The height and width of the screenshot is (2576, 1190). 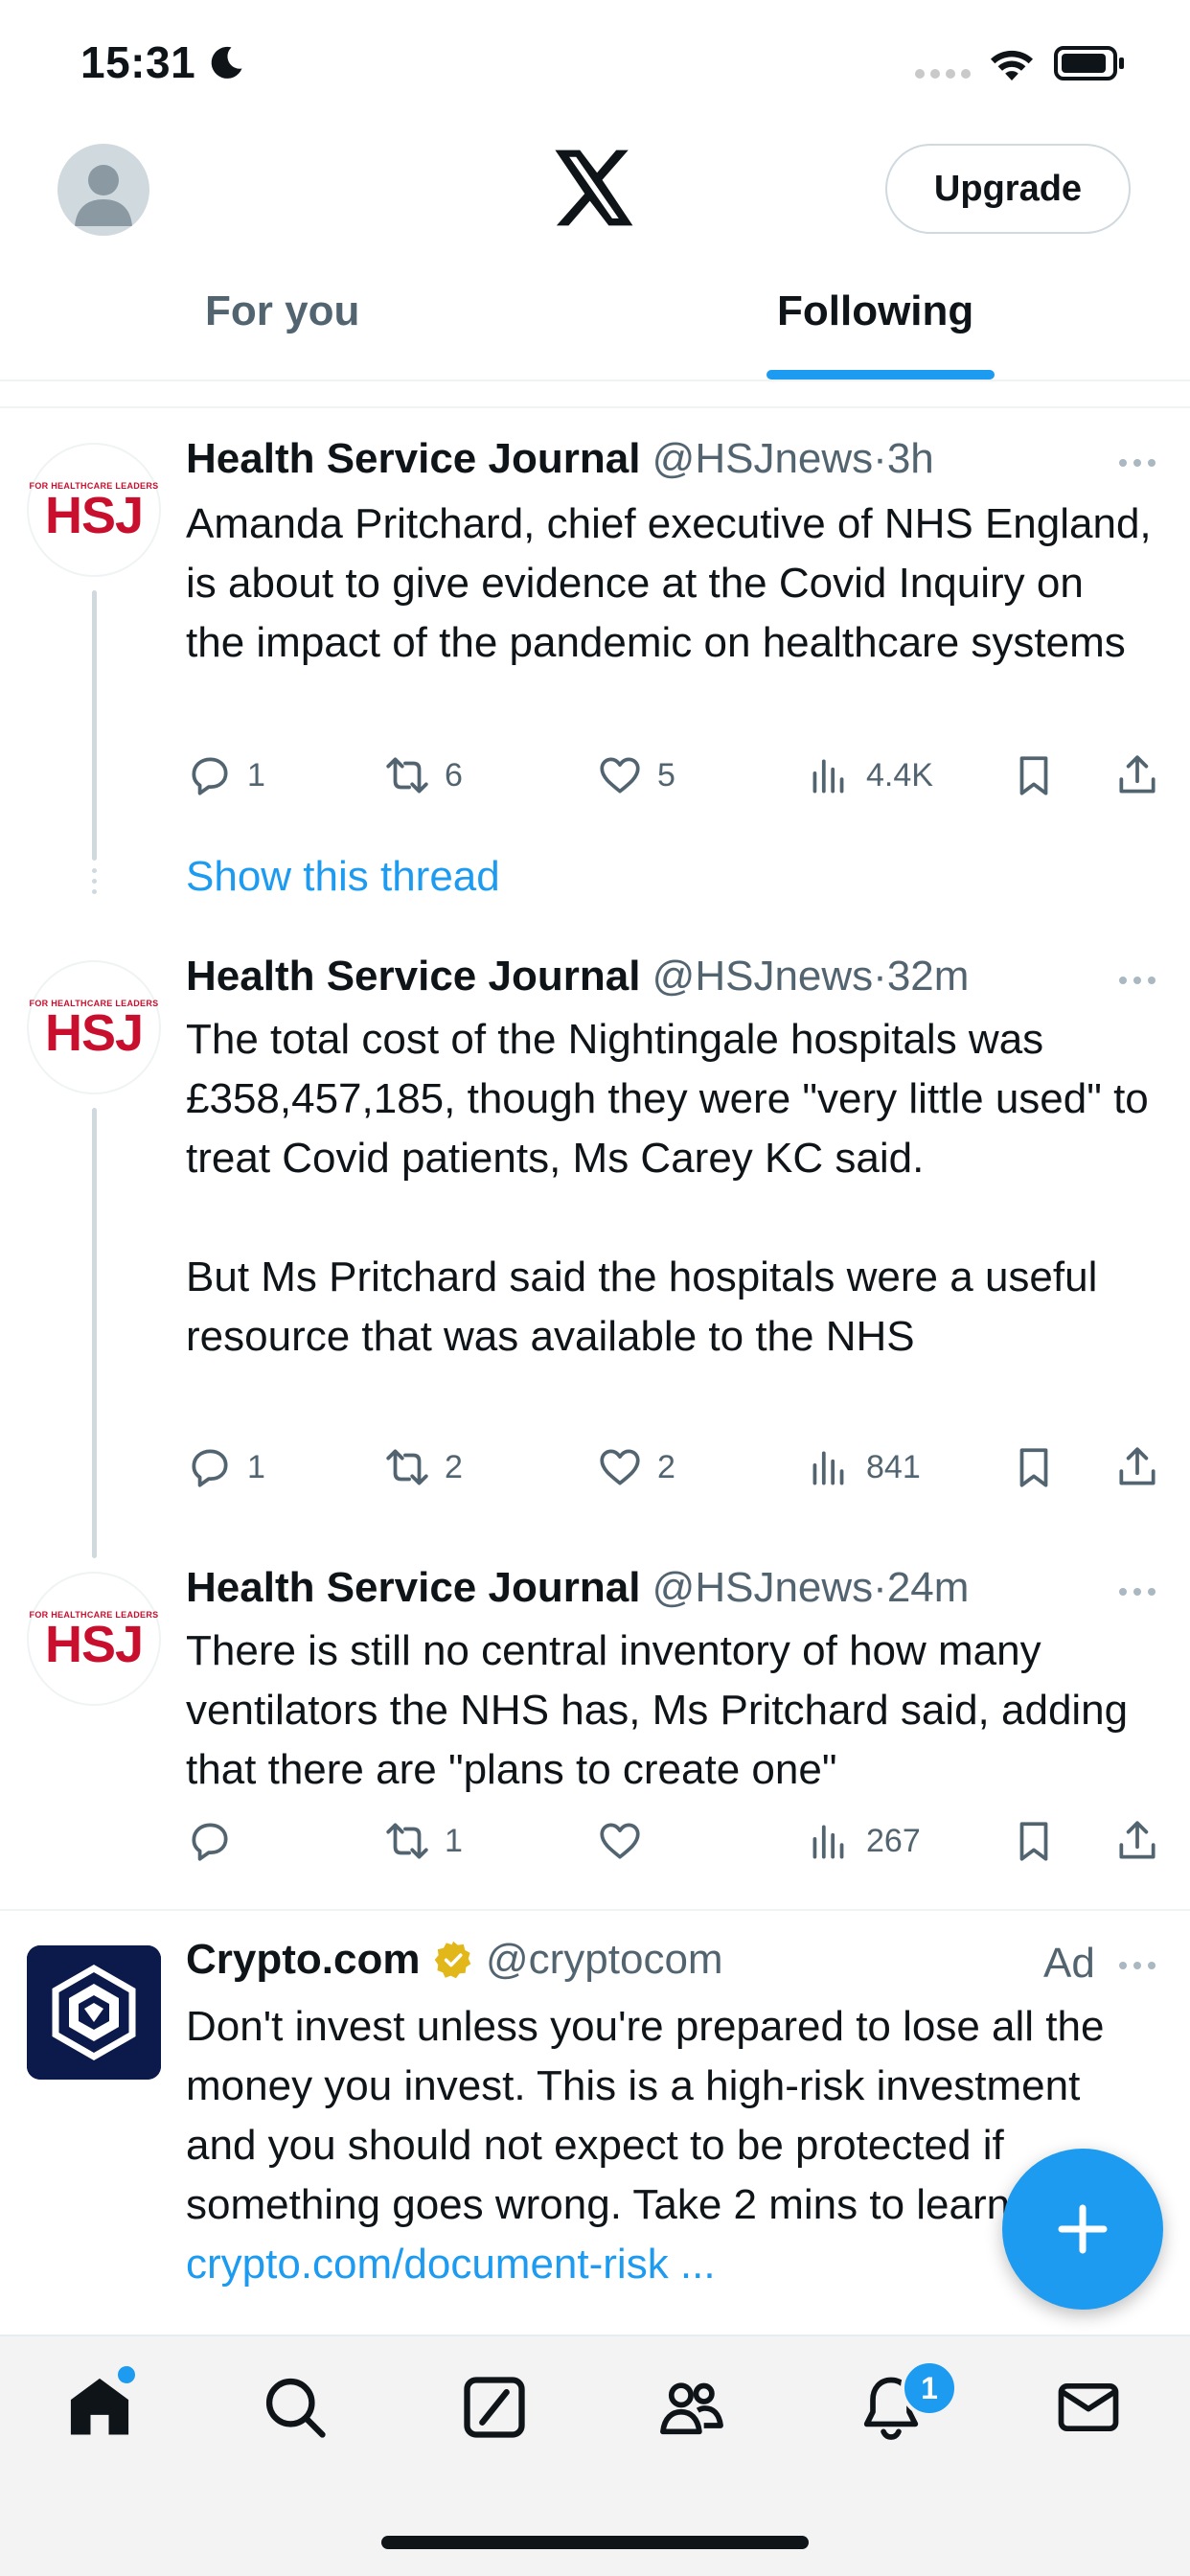 I want to click on views-button: 841, so click(x=863, y=1467).